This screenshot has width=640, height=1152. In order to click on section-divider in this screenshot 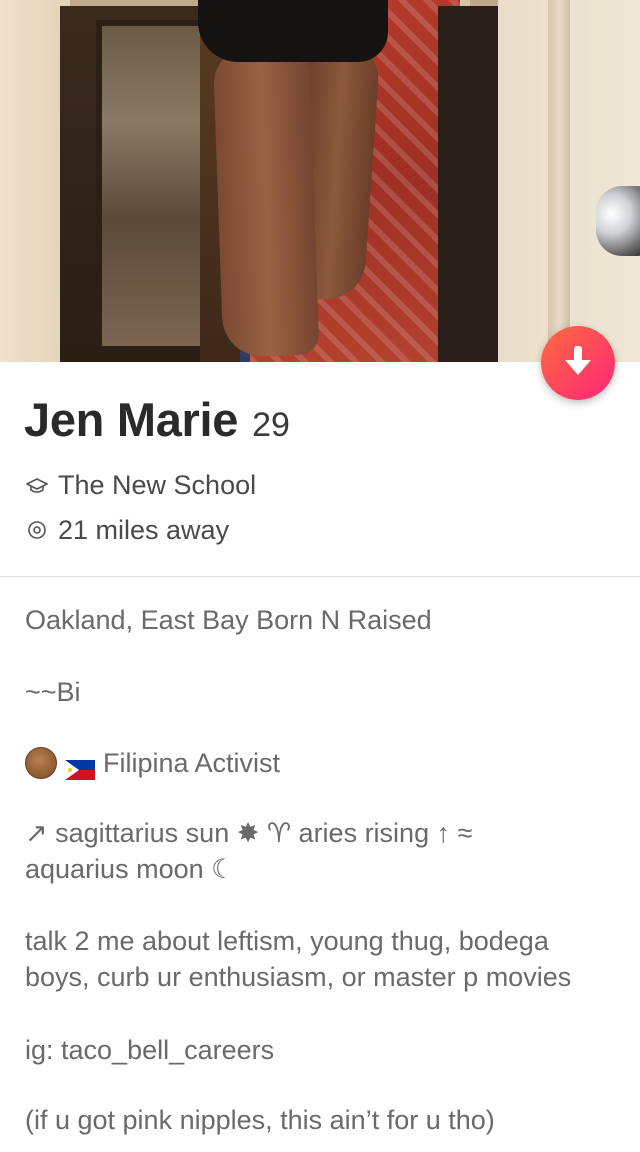, I will do `click(320, 576)`.